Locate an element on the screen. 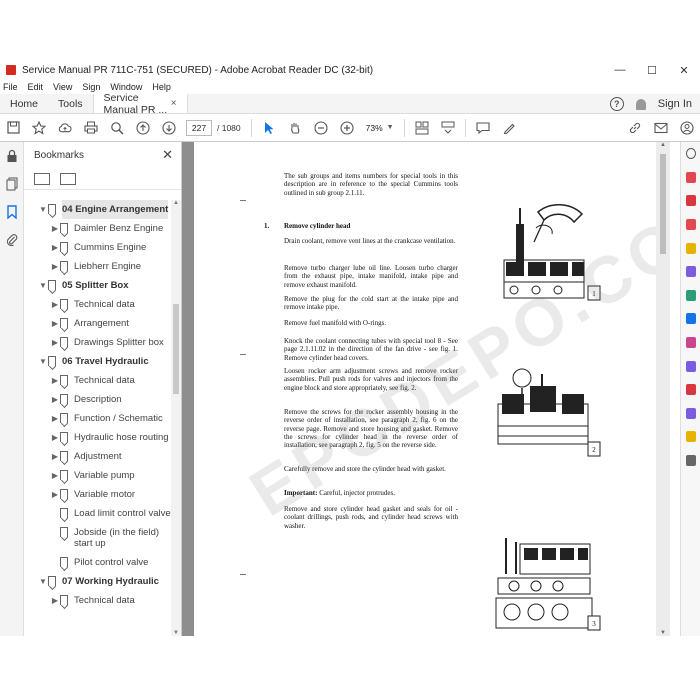  stamp-icon is located at coordinates (690, 437).